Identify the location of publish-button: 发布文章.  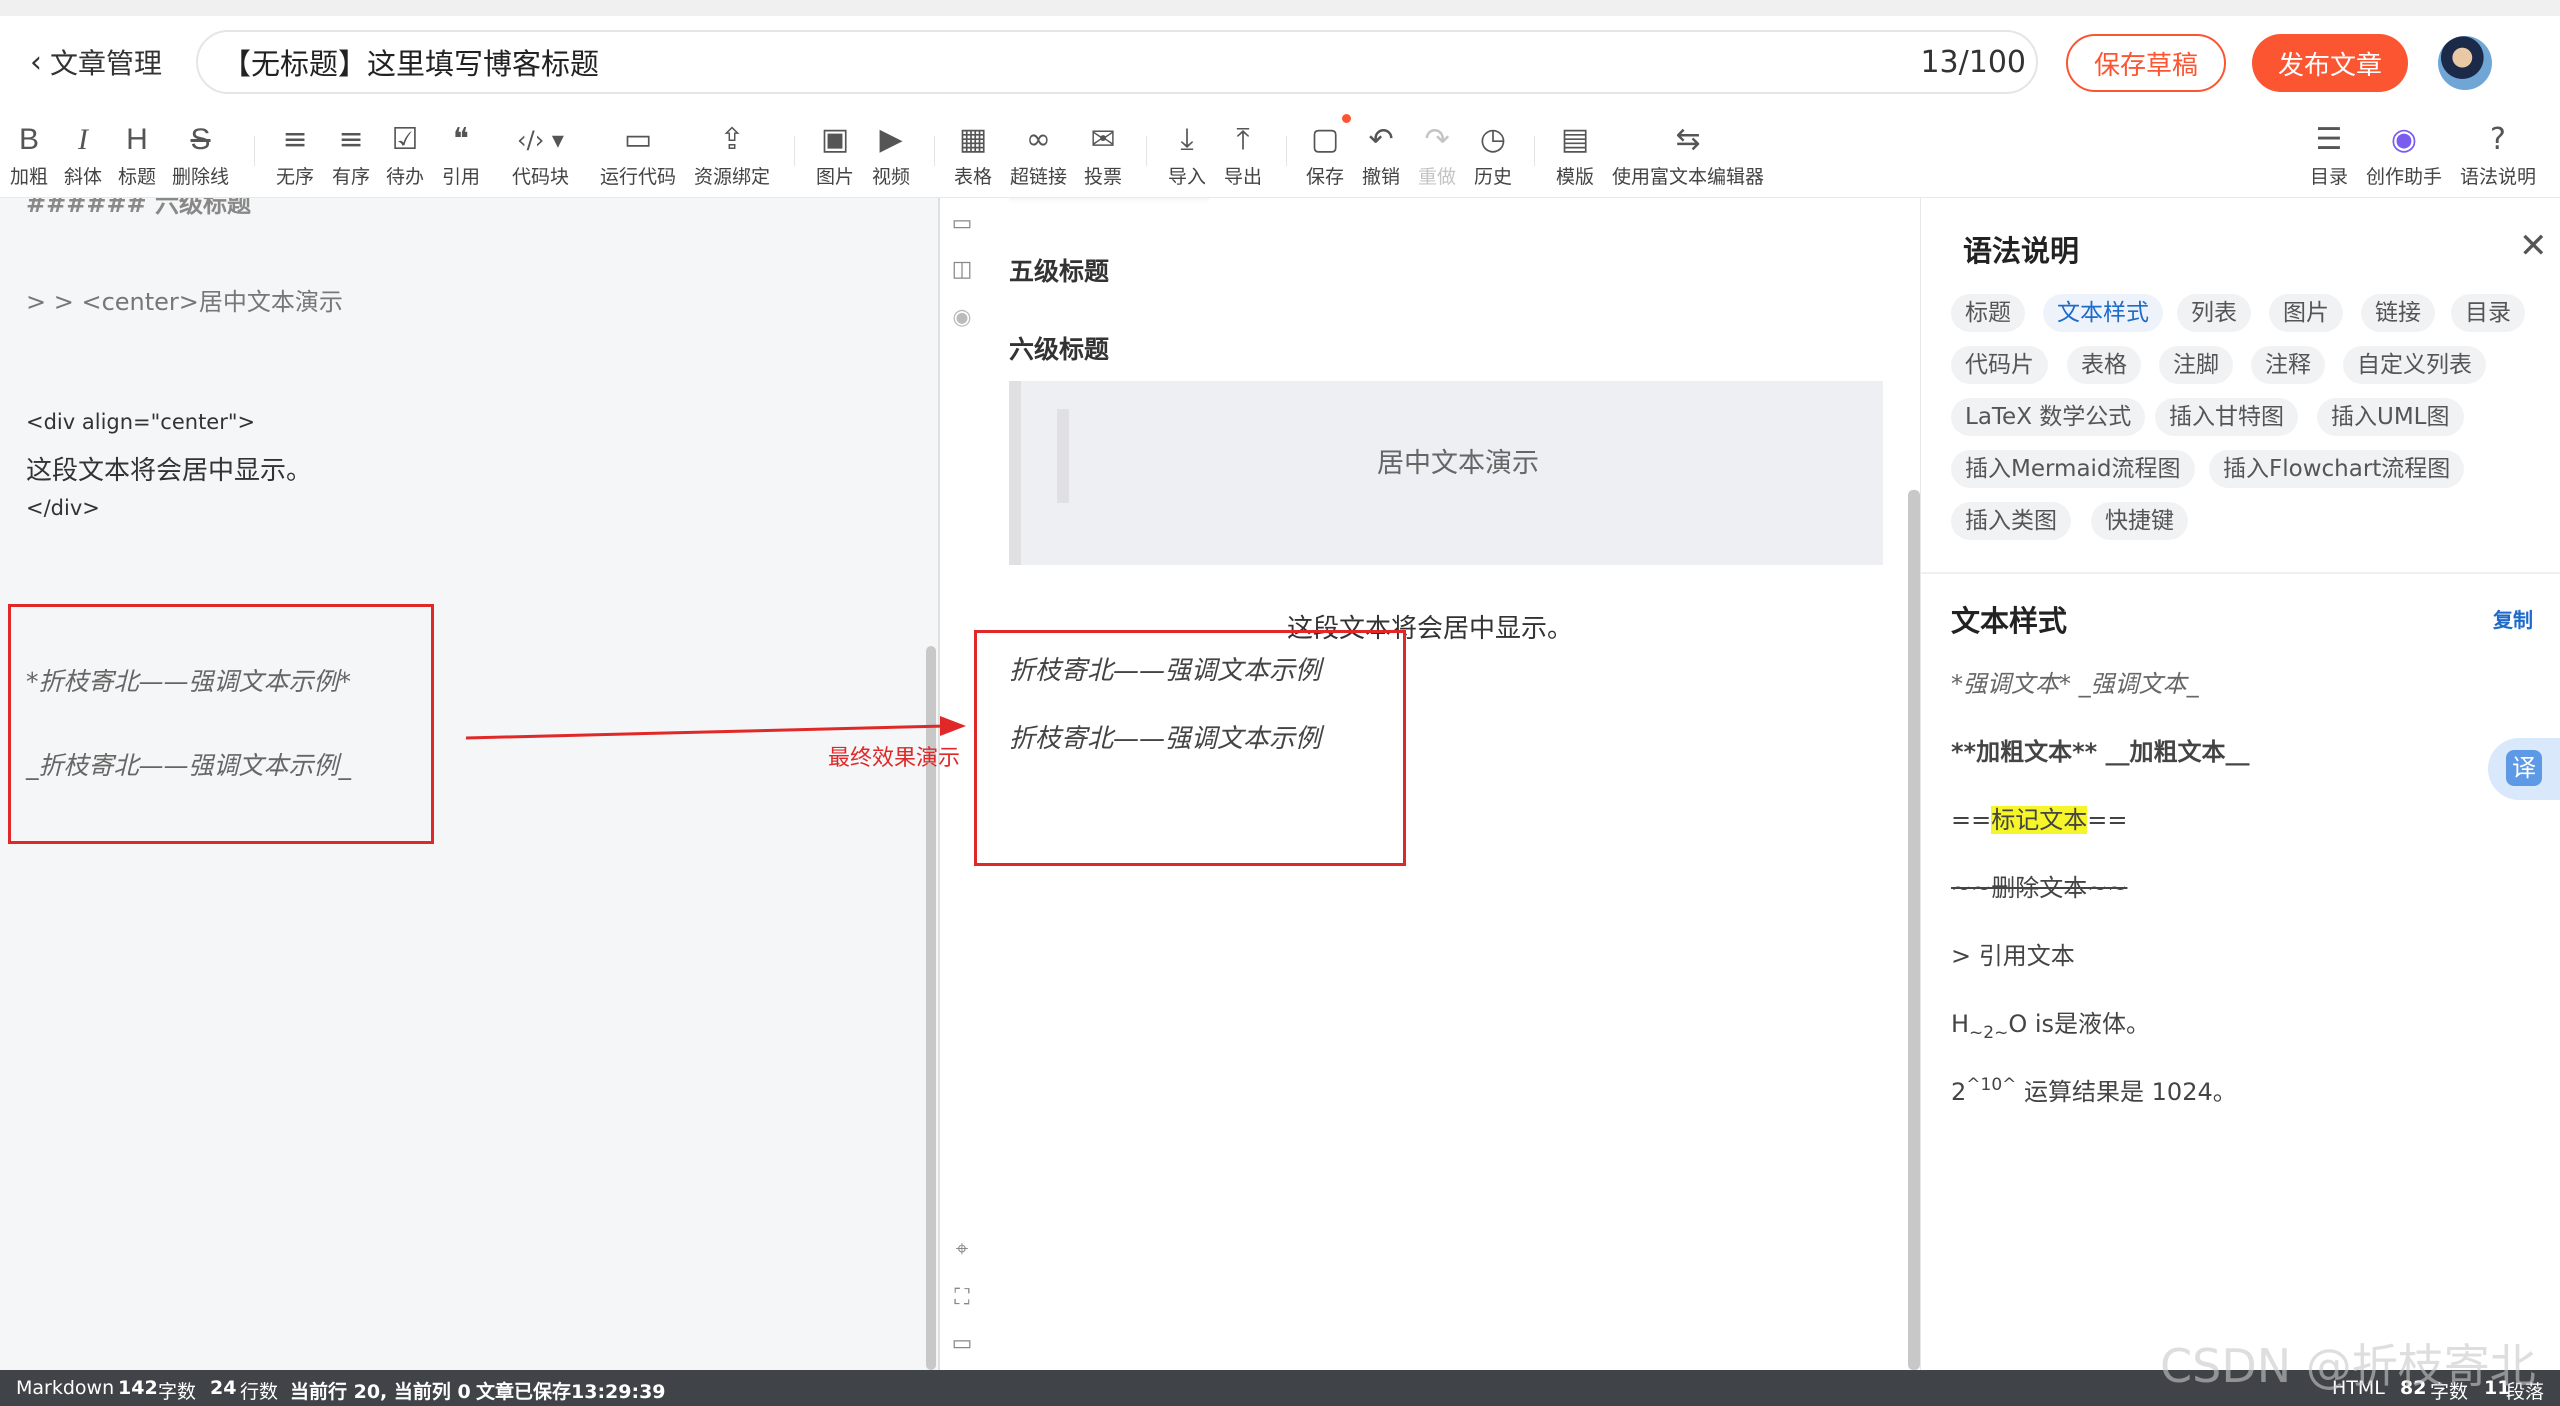
(2330, 63).